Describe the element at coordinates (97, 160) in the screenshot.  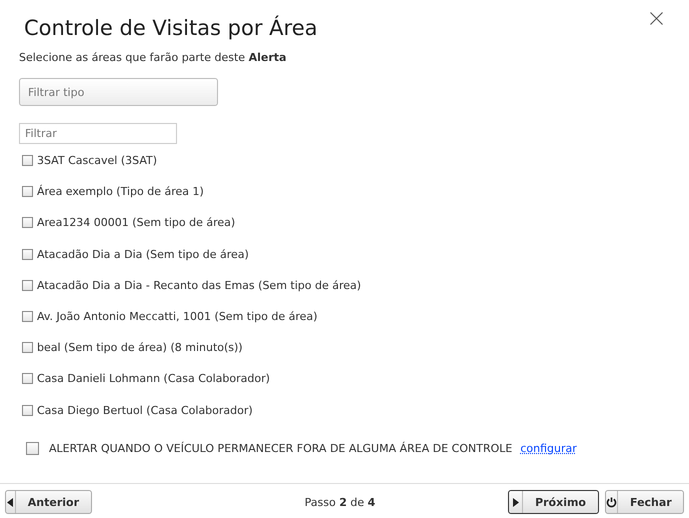
I see `area-label: 3SAT Cascavel (3SAT)` at that location.